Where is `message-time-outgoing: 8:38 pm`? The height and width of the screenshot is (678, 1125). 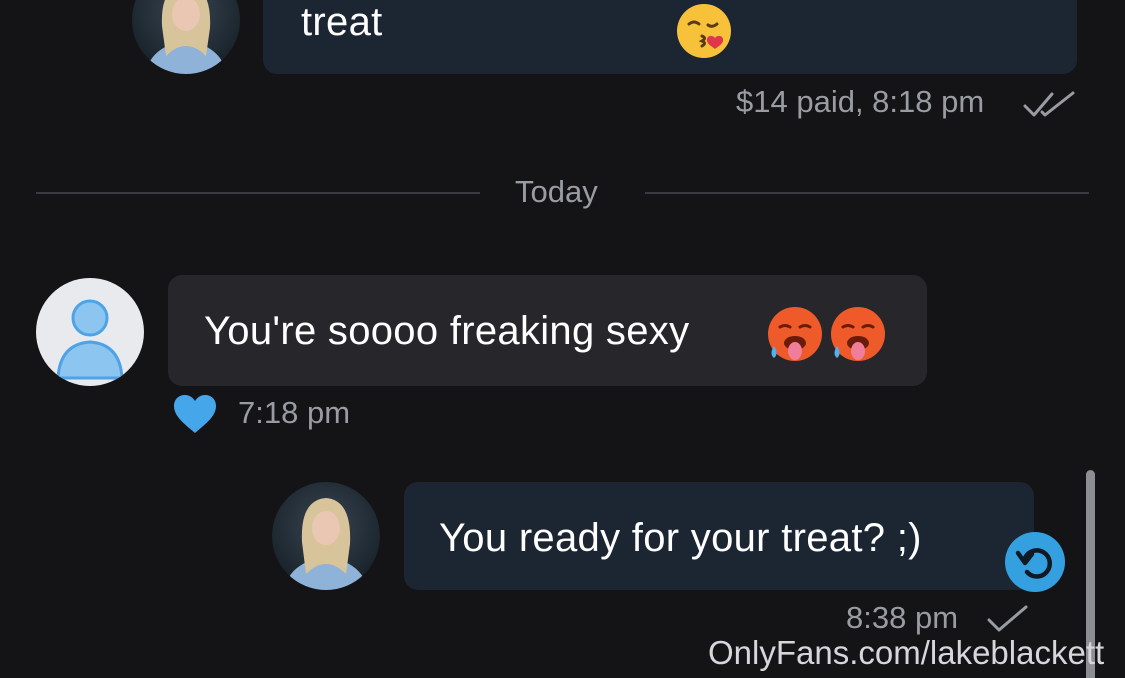 message-time-outgoing: 8:38 pm is located at coordinates (902, 617).